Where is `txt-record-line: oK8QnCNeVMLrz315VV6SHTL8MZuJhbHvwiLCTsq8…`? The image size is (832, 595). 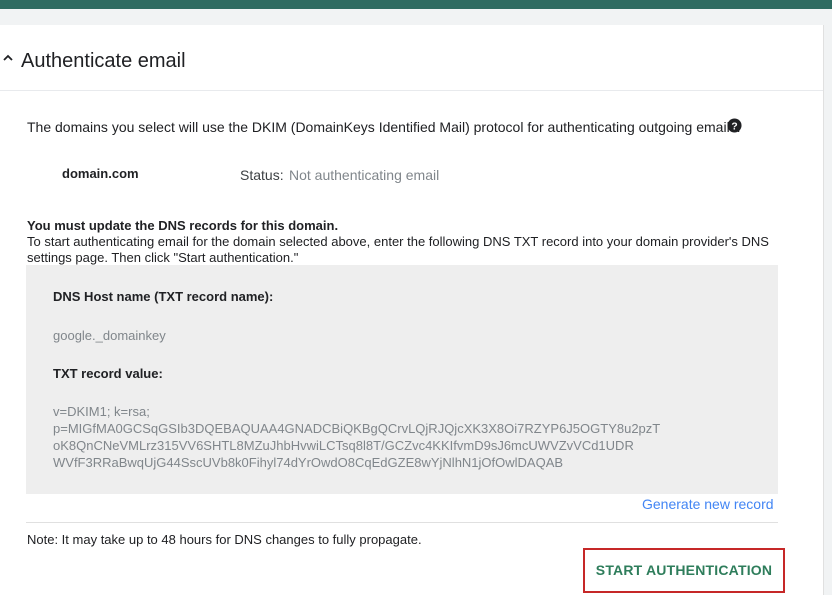 txt-record-line: oK8QnCNeVMLrz315VV6SHTL8MZuJhbHvwiLCTsq8… is located at coordinates (343, 445).